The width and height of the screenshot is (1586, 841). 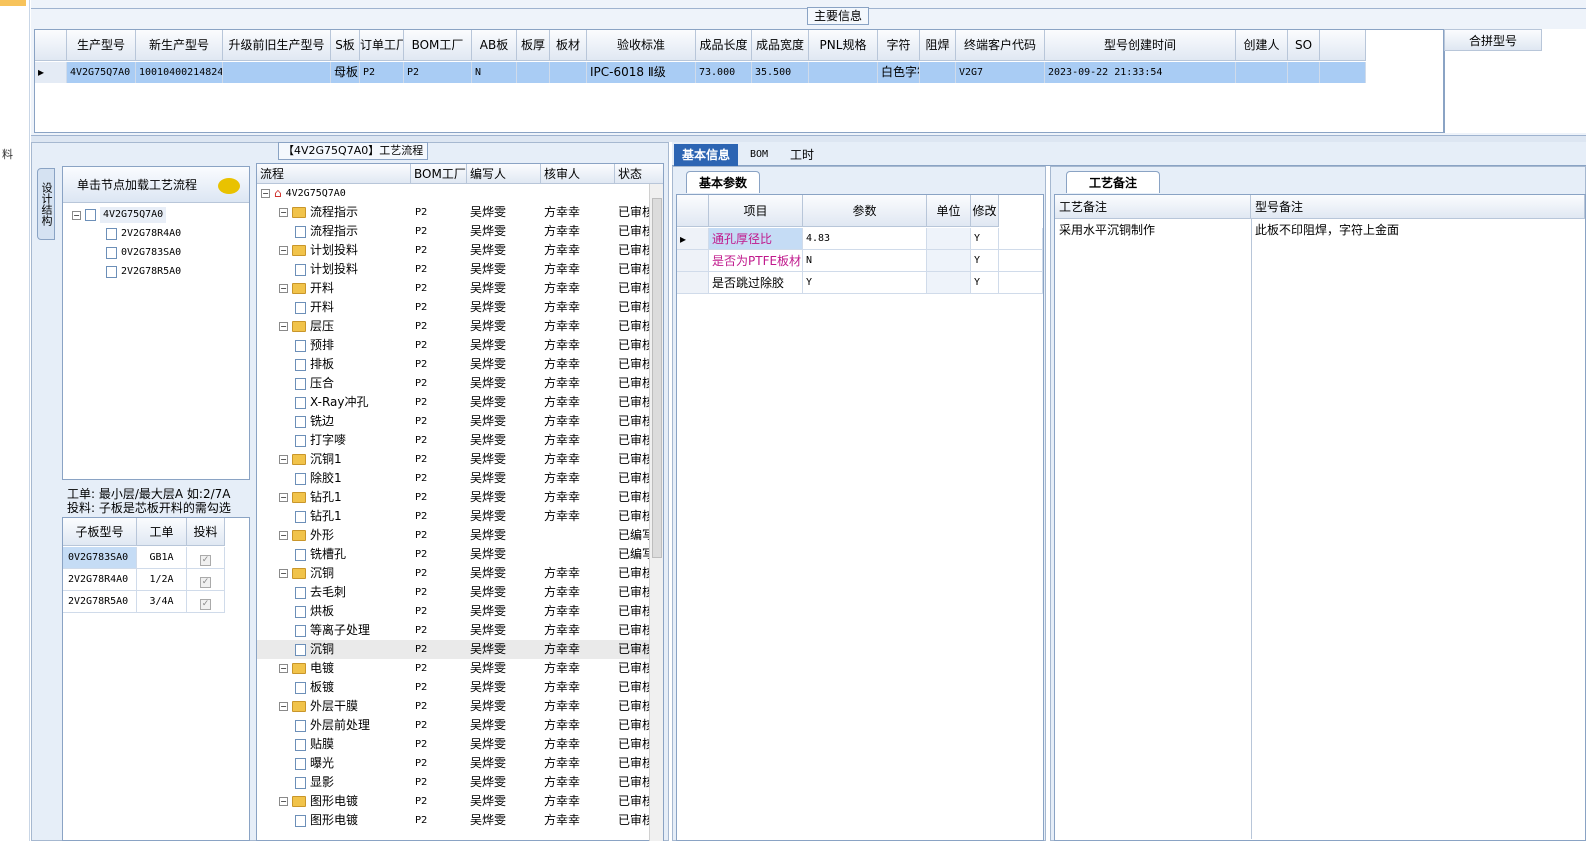 What do you see at coordinates (455, 782) in the screenshot?
I see `flow-row: 显影 P2 吴烨雯 方幸幸 已审核` at bounding box center [455, 782].